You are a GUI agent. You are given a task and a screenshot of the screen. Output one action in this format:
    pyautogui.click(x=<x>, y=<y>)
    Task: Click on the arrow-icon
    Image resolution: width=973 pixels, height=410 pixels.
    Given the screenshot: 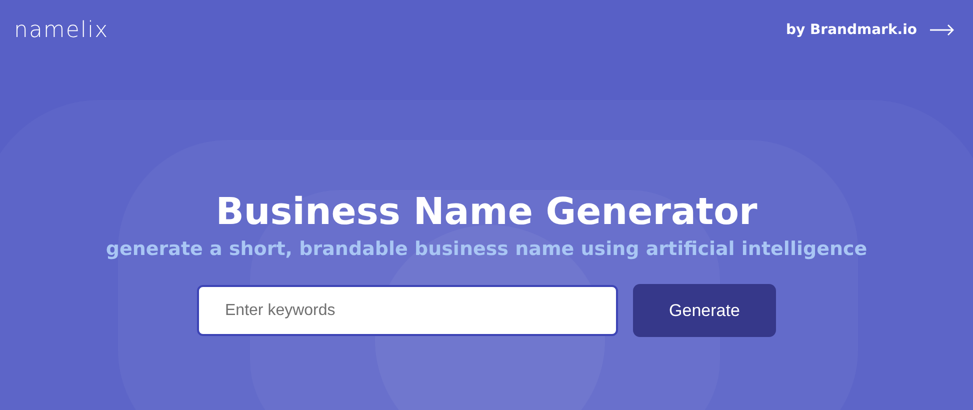 What is the action you would take?
    pyautogui.click(x=942, y=30)
    